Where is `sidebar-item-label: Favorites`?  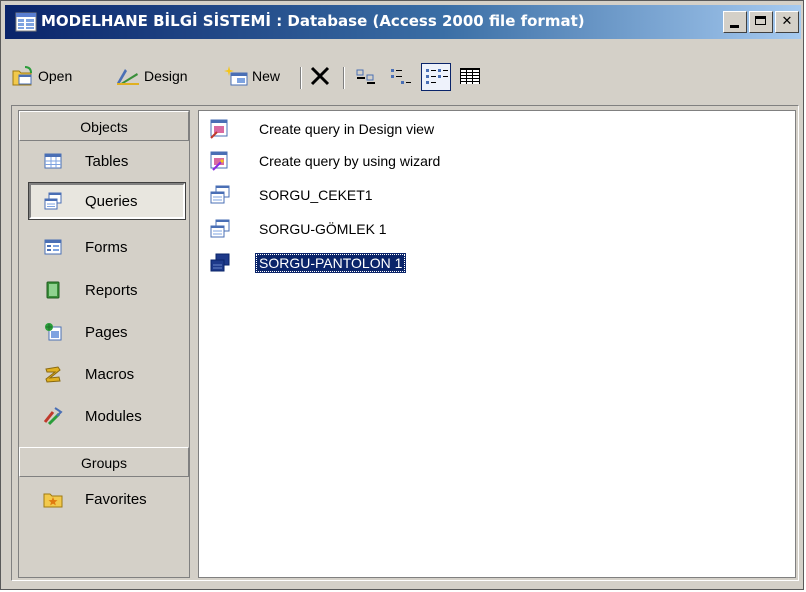
sidebar-item-label: Favorites is located at coordinates (116, 499).